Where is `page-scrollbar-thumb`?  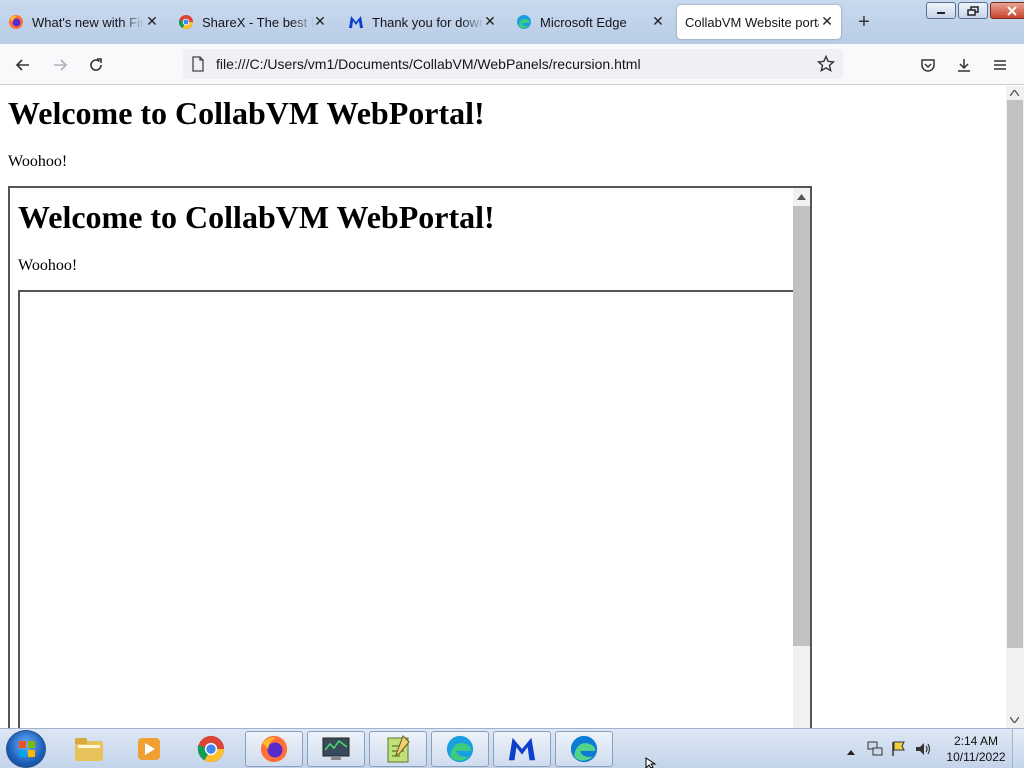
page-scrollbar-thumb is located at coordinates (1015, 374).